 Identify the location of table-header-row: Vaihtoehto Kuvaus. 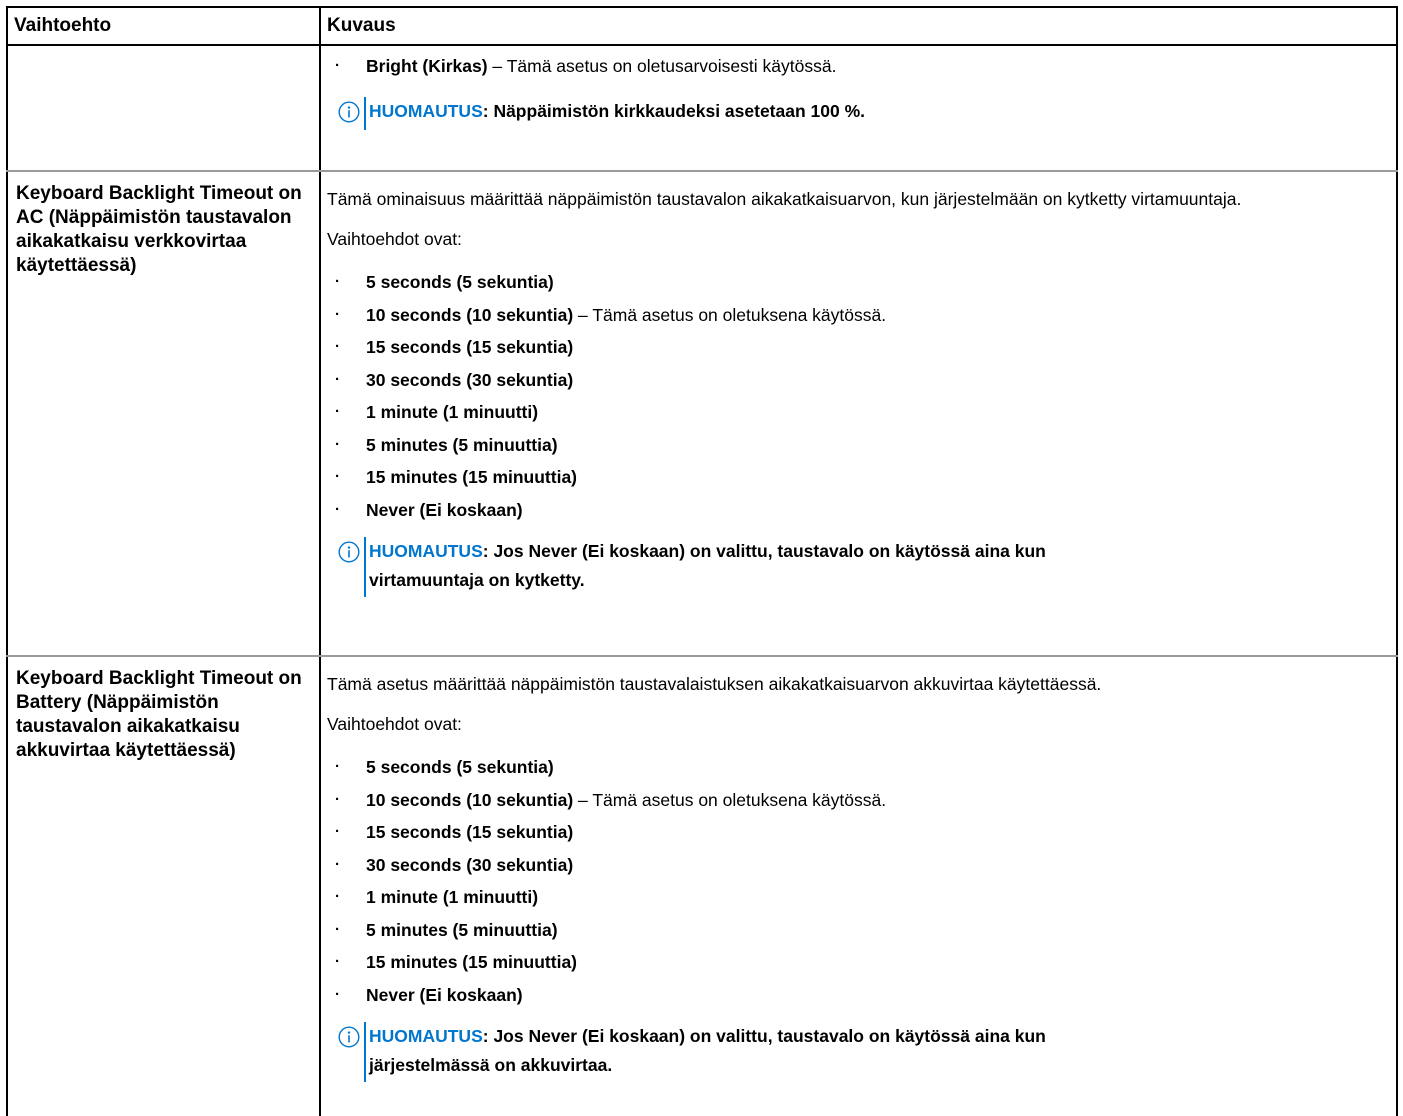
(702, 26).